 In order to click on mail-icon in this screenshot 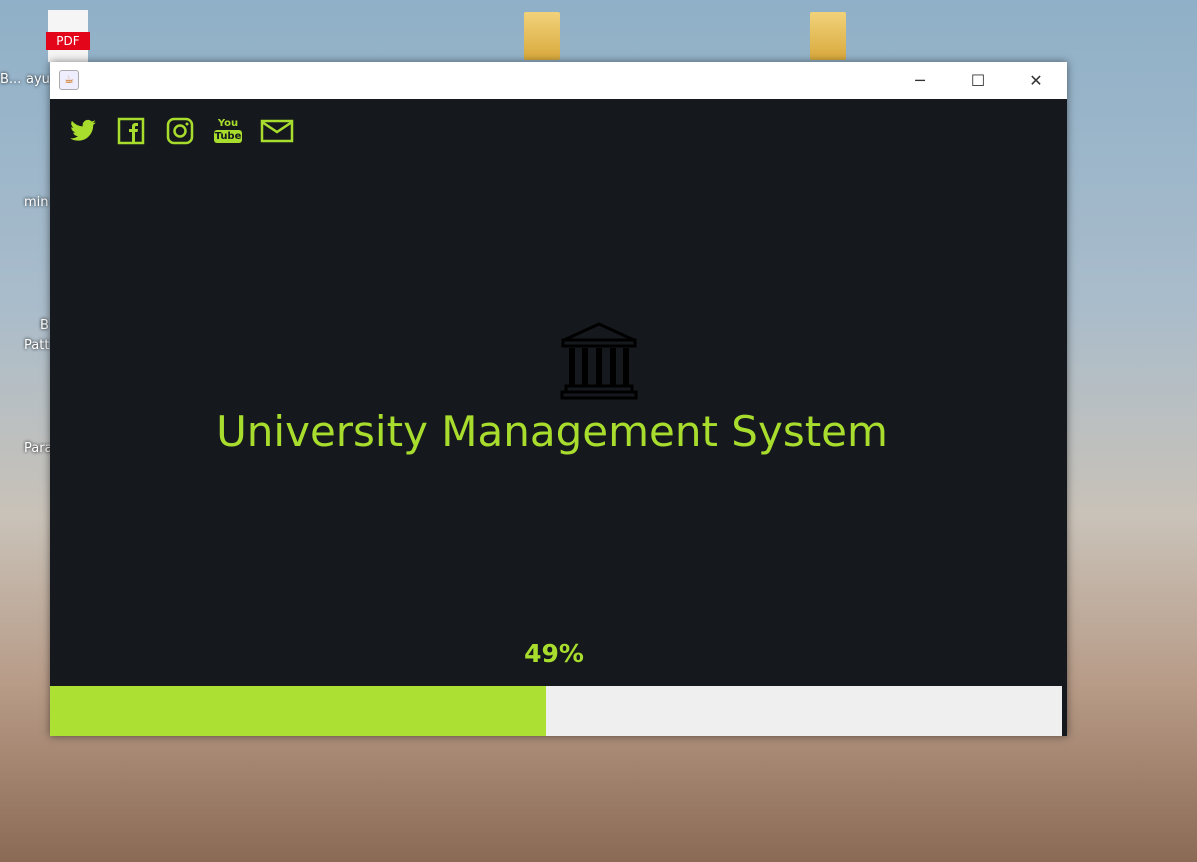, I will do `click(277, 131)`.